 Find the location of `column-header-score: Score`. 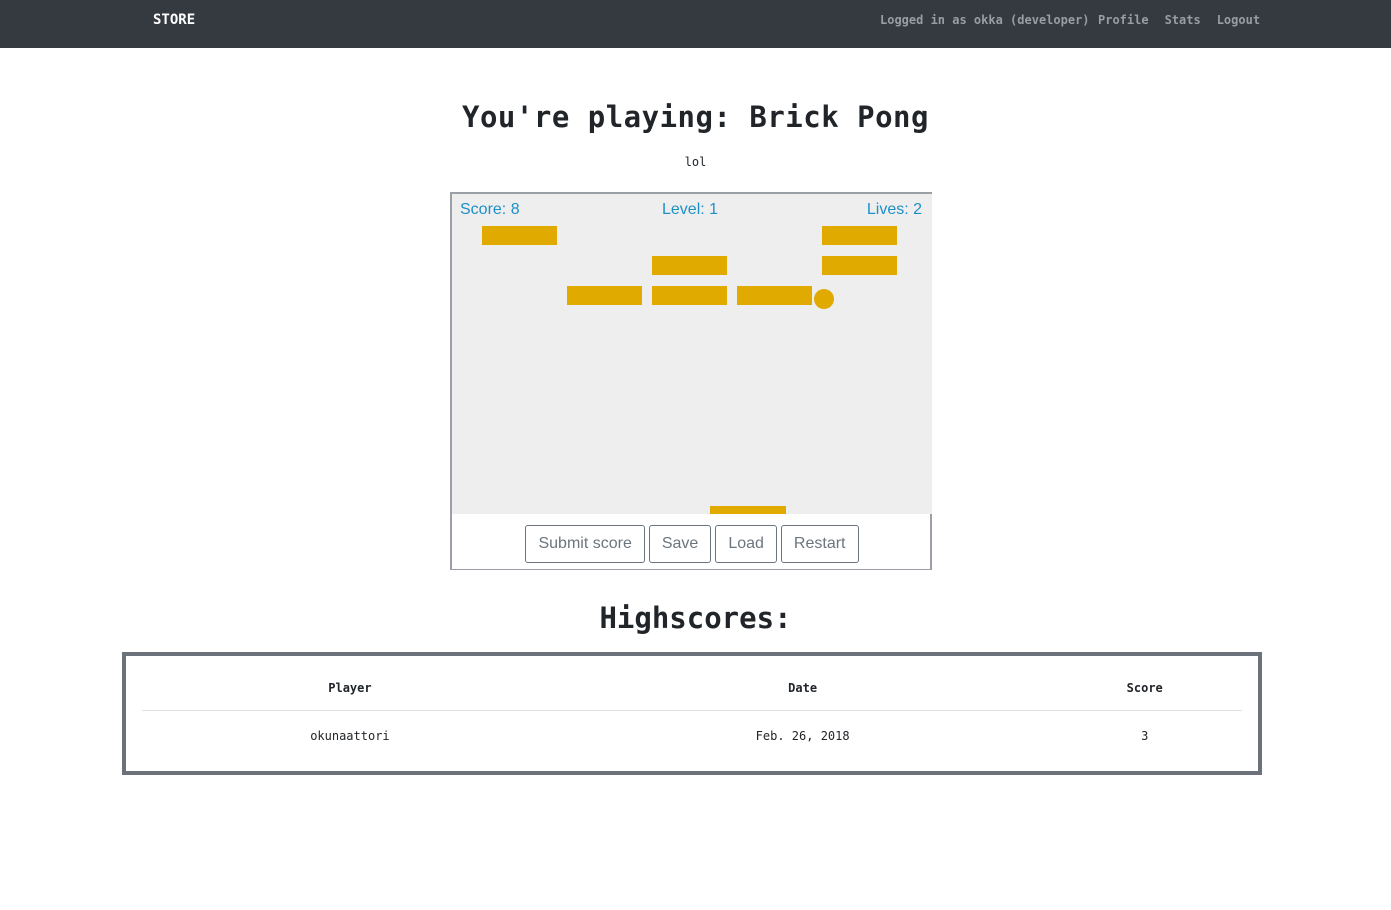

column-header-score: Score is located at coordinates (1144, 688).